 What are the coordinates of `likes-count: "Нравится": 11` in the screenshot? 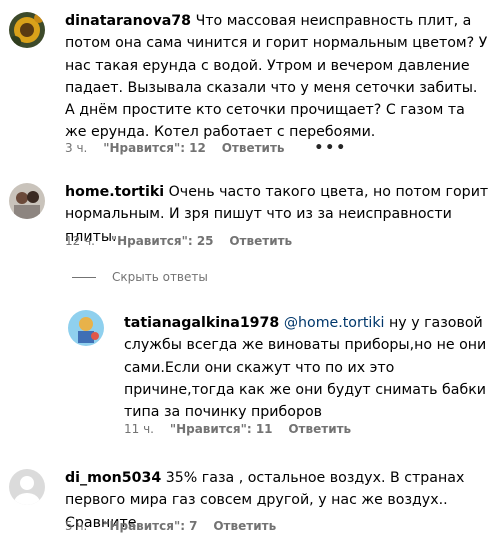 It's located at (221, 429).